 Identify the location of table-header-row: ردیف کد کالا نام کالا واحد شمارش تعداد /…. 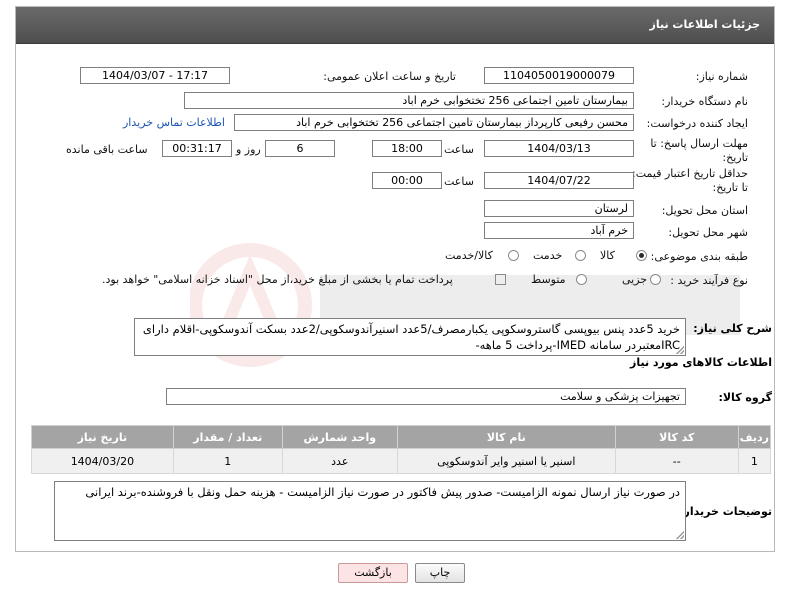
(401, 437).